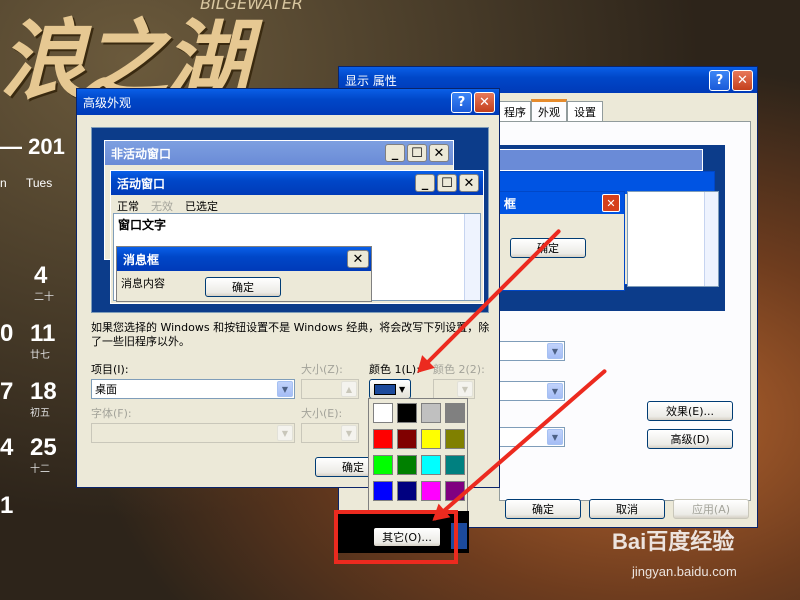 The height and width of the screenshot is (600, 800). What do you see at coordinates (251, 6) in the screenshot?
I see `wallpaper-subtitle: BILGEWATER` at bounding box center [251, 6].